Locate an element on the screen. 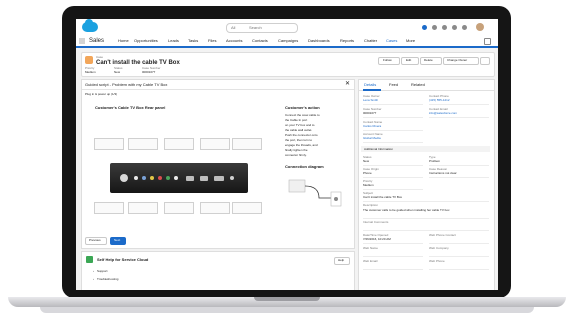  page-title: Can't install the cable TV Box is located at coordinates (138, 63).